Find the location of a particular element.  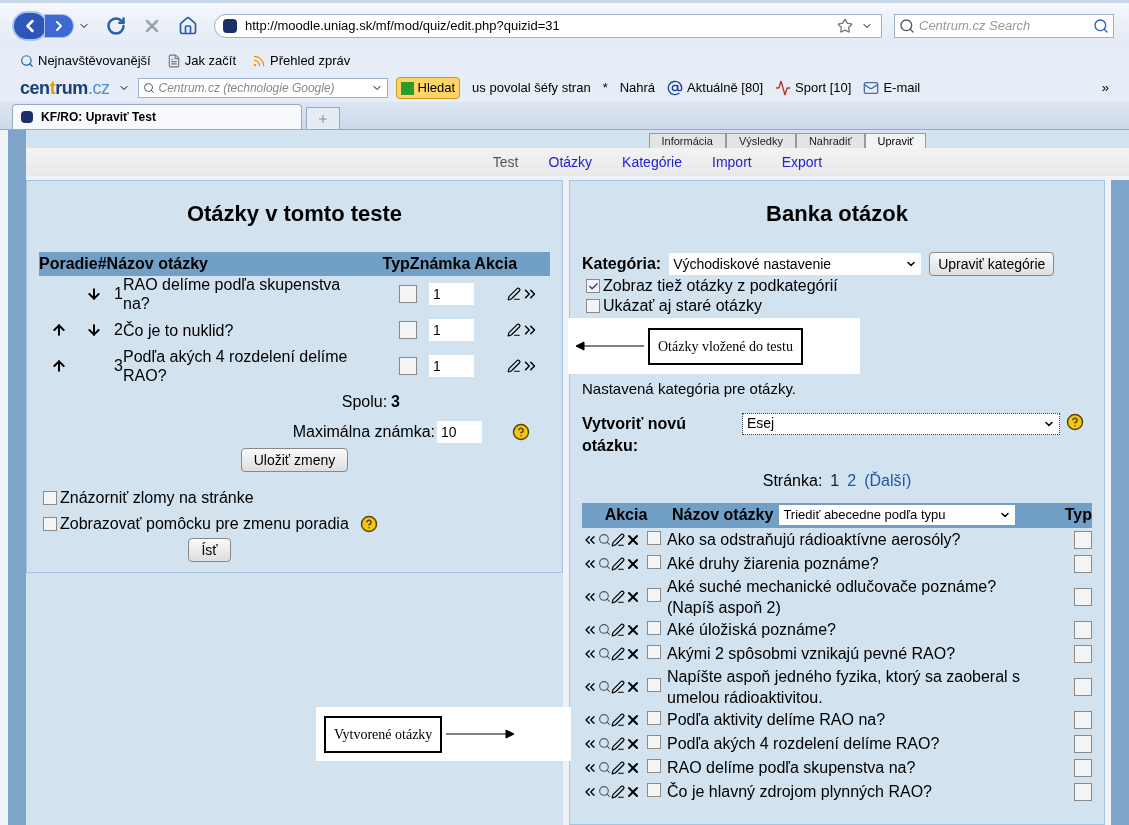

page-tab: Informácia is located at coordinates (687, 140).